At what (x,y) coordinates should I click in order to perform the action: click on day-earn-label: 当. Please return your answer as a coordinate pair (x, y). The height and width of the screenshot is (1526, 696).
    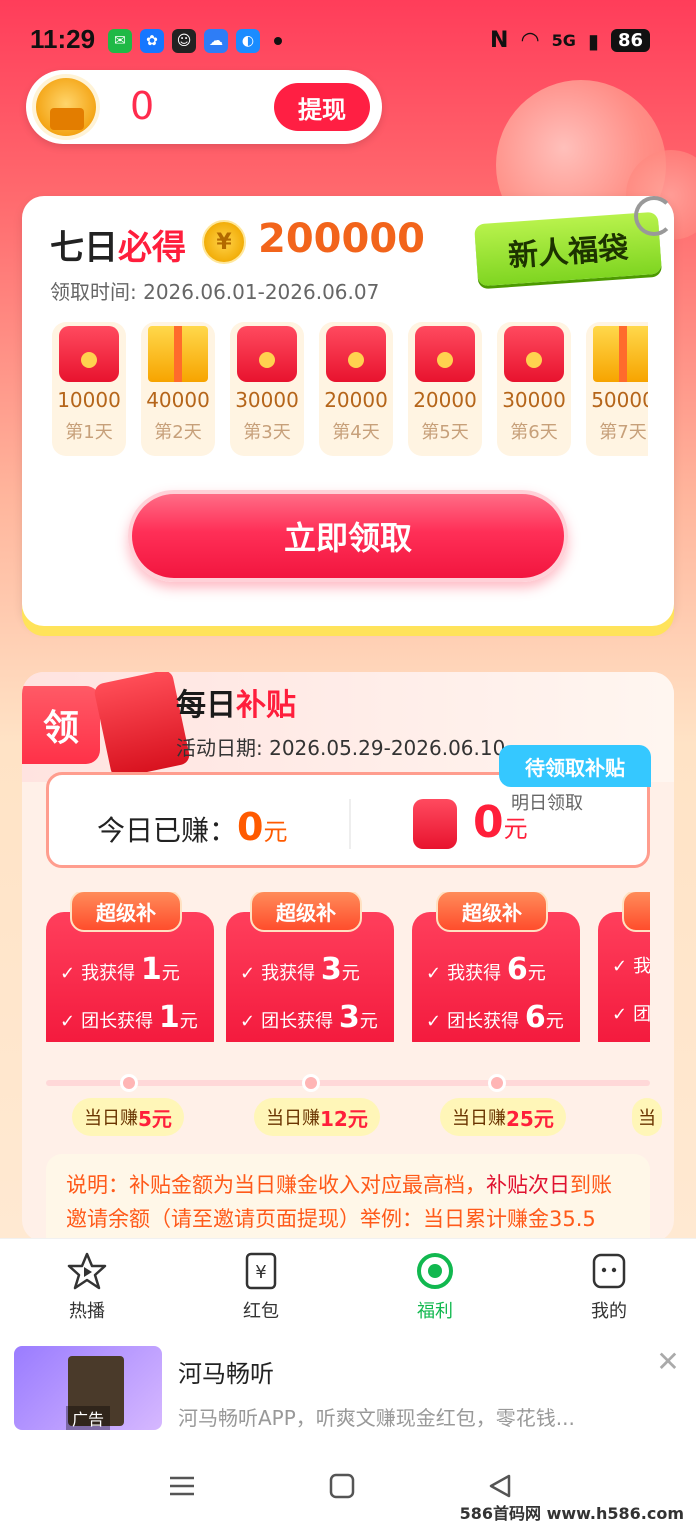
    Looking at the image, I should click on (647, 1118).